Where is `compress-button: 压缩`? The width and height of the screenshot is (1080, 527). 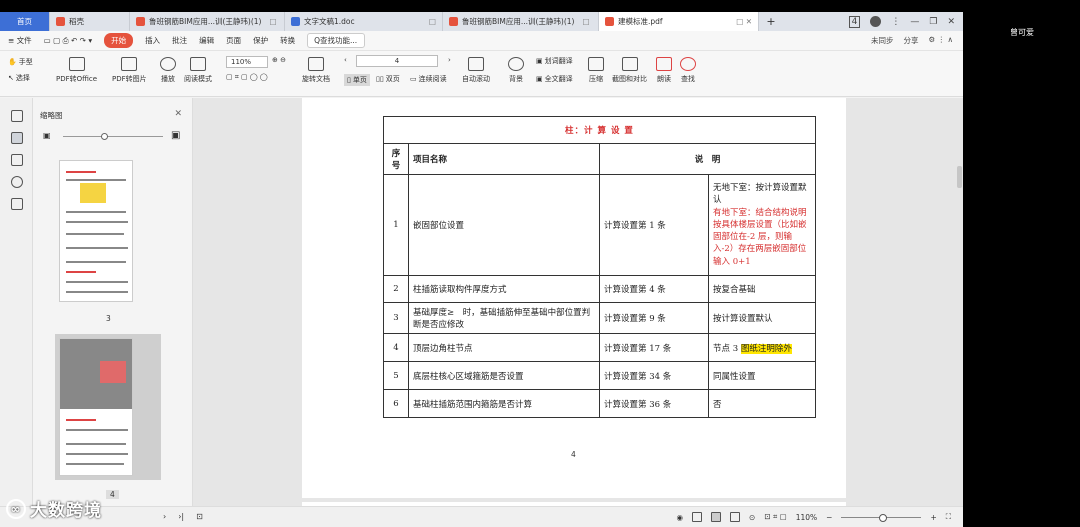 compress-button: 压缩 is located at coordinates (596, 70).